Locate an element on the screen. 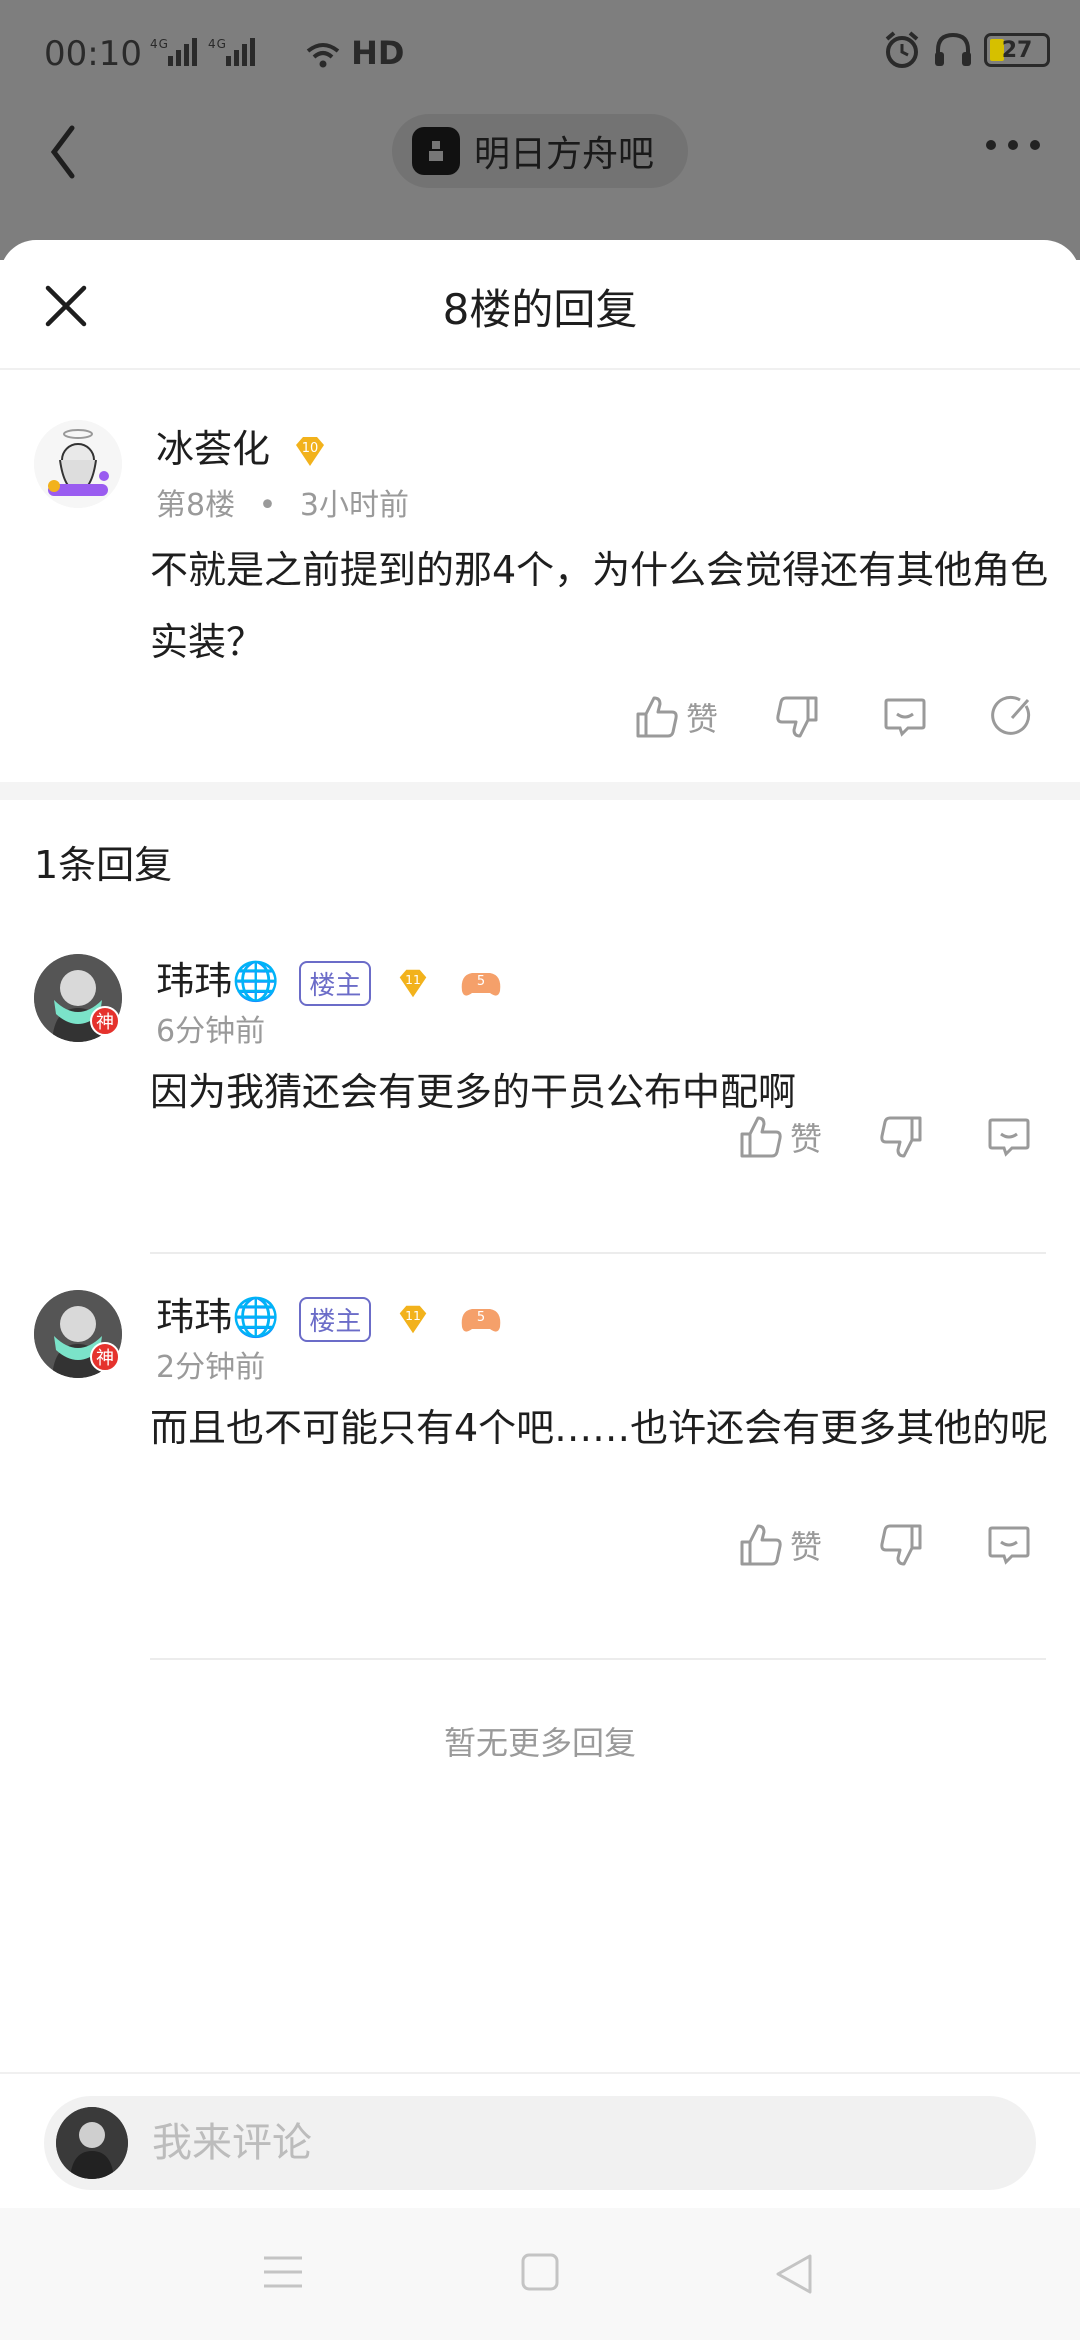  edit-button is located at coordinates (1013, 717).